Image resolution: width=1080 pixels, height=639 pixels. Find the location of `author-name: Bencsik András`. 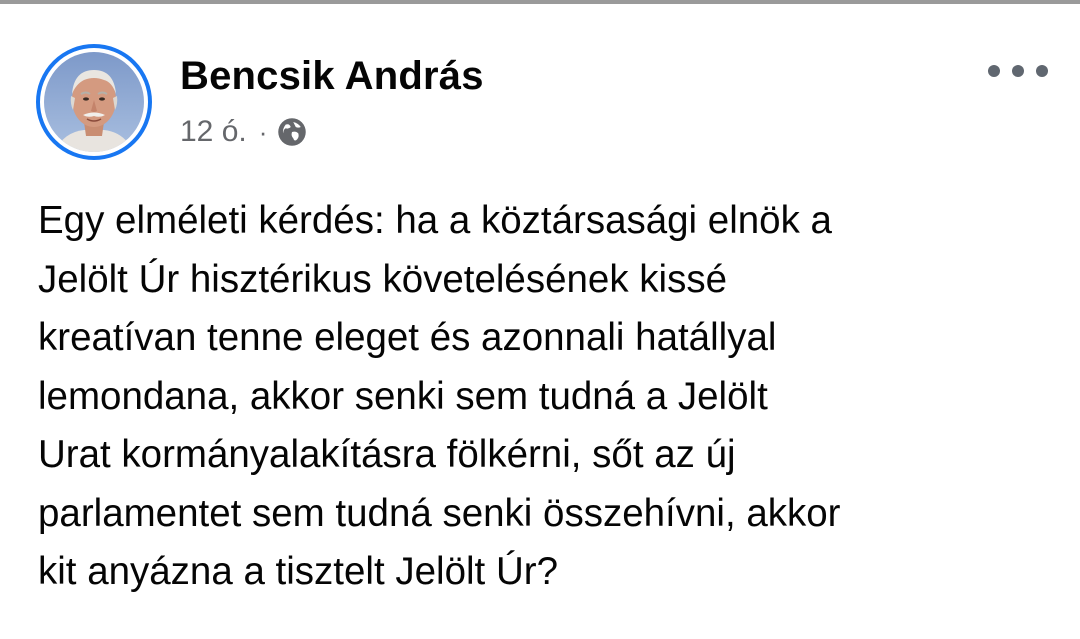

author-name: Bencsik András is located at coordinates (332, 76).